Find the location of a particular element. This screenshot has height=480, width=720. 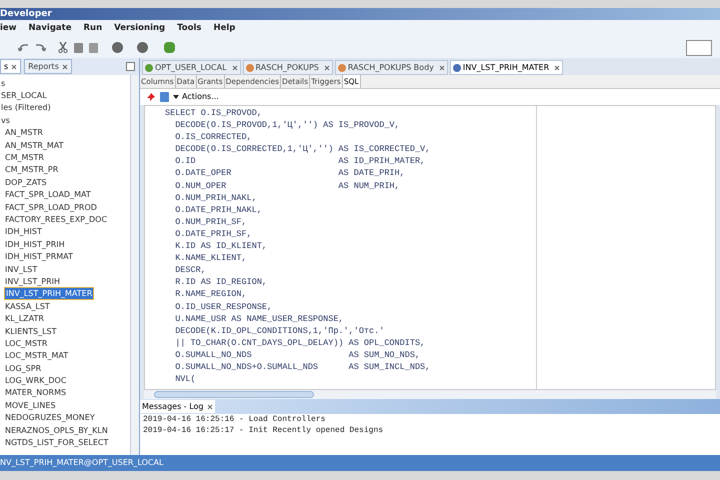

code-line: DECODE(O.IS_CORRECTED,1,'Ц','') AS IS_CORRECTED_V, is located at coordinates (303, 149).